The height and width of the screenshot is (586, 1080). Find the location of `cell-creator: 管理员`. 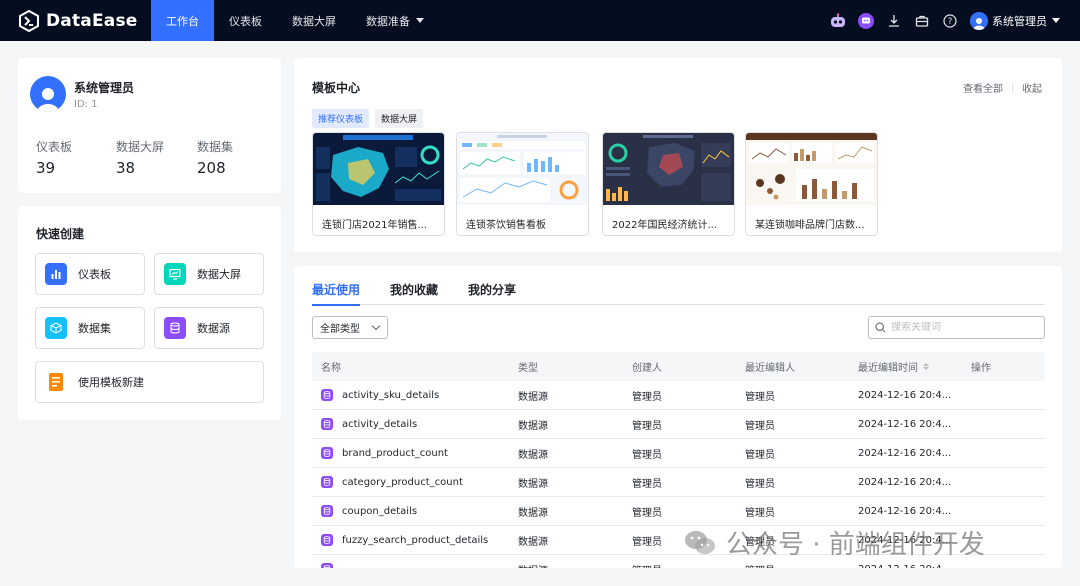

cell-creator: 管理员 is located at coordinates (647, 397).